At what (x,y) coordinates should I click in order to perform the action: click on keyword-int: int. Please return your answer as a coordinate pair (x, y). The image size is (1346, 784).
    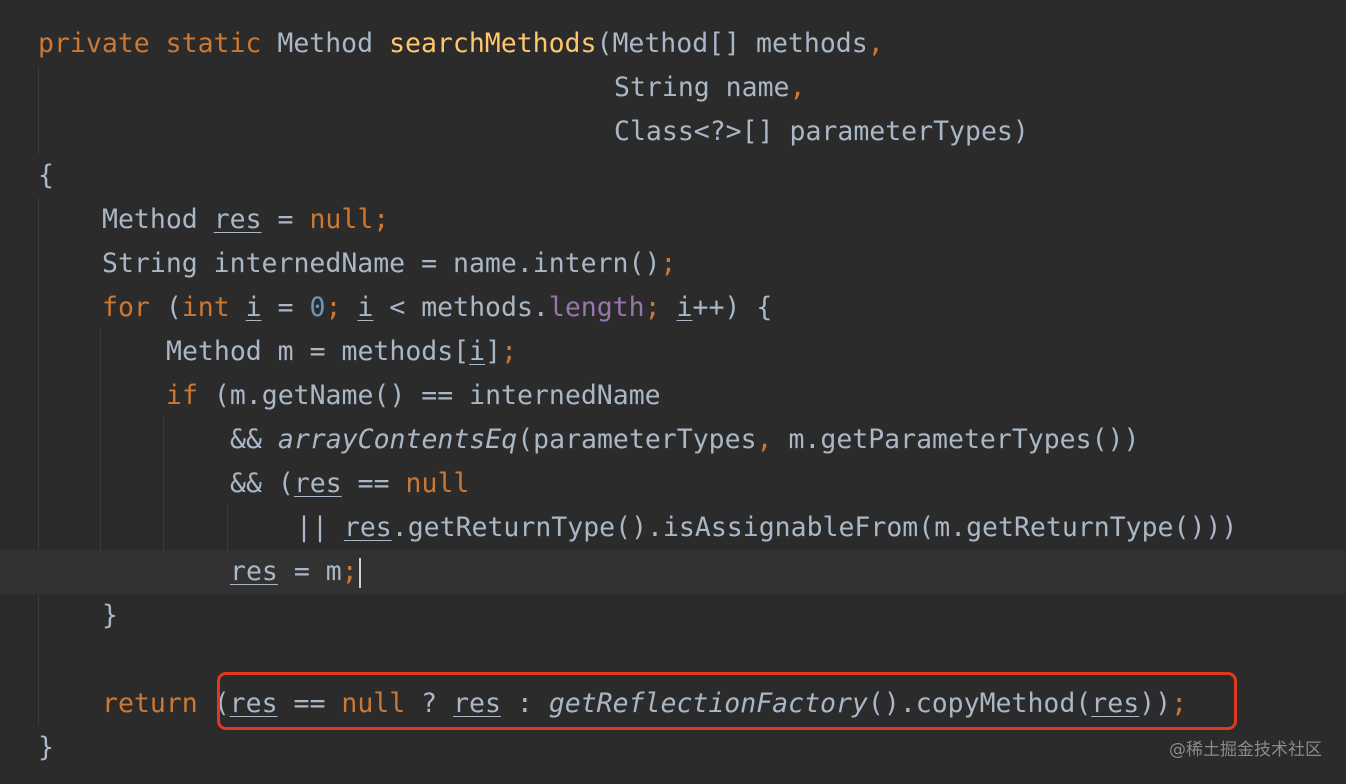
    Looking at the image, I should click on (205, 307).